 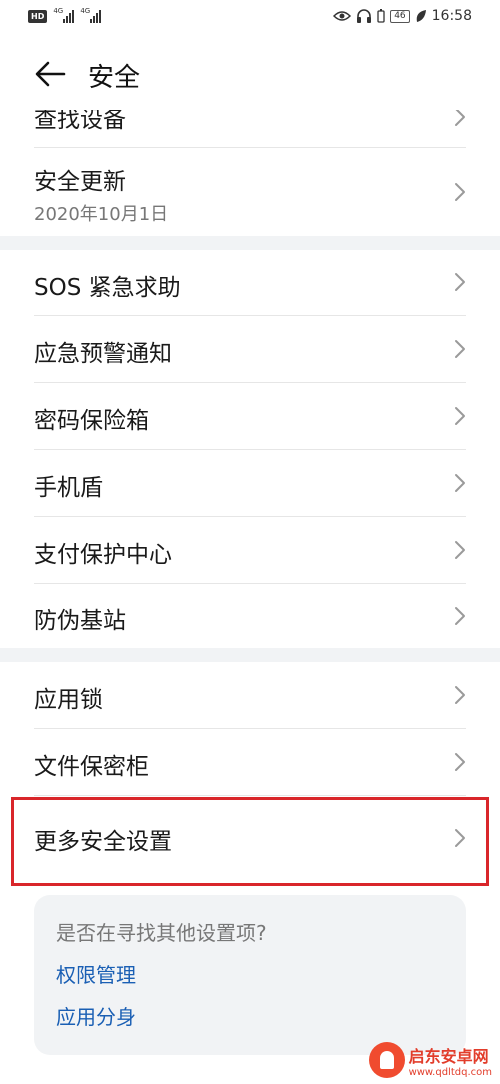 I want to click on list-item-subtitle: 2020年10月1日, so click(x=101, y=214).